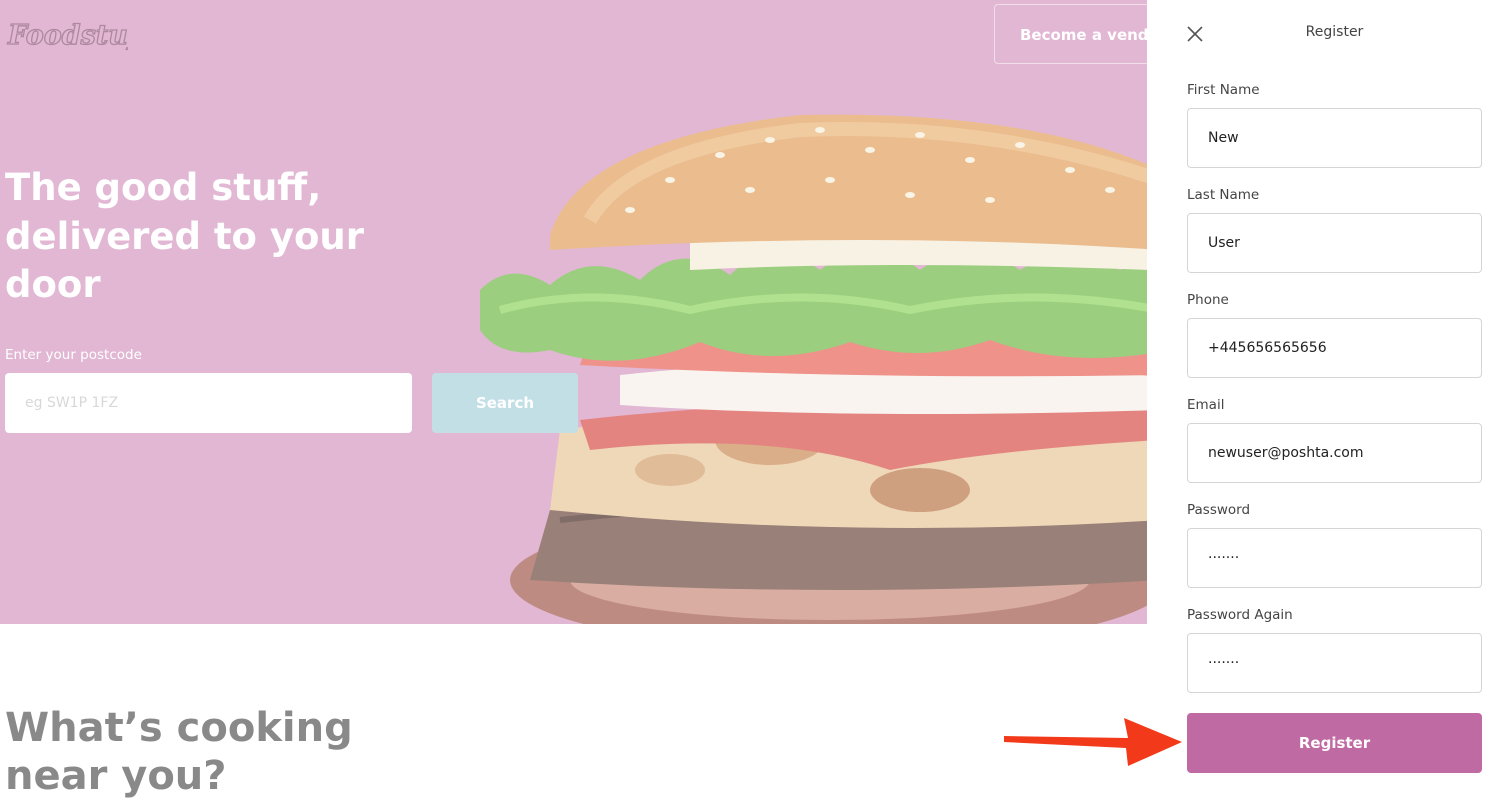 Image resolution: width=1500 pixels, height=810 pixels. I want to click on password-again-label: Password Again, so click(1240, 615).